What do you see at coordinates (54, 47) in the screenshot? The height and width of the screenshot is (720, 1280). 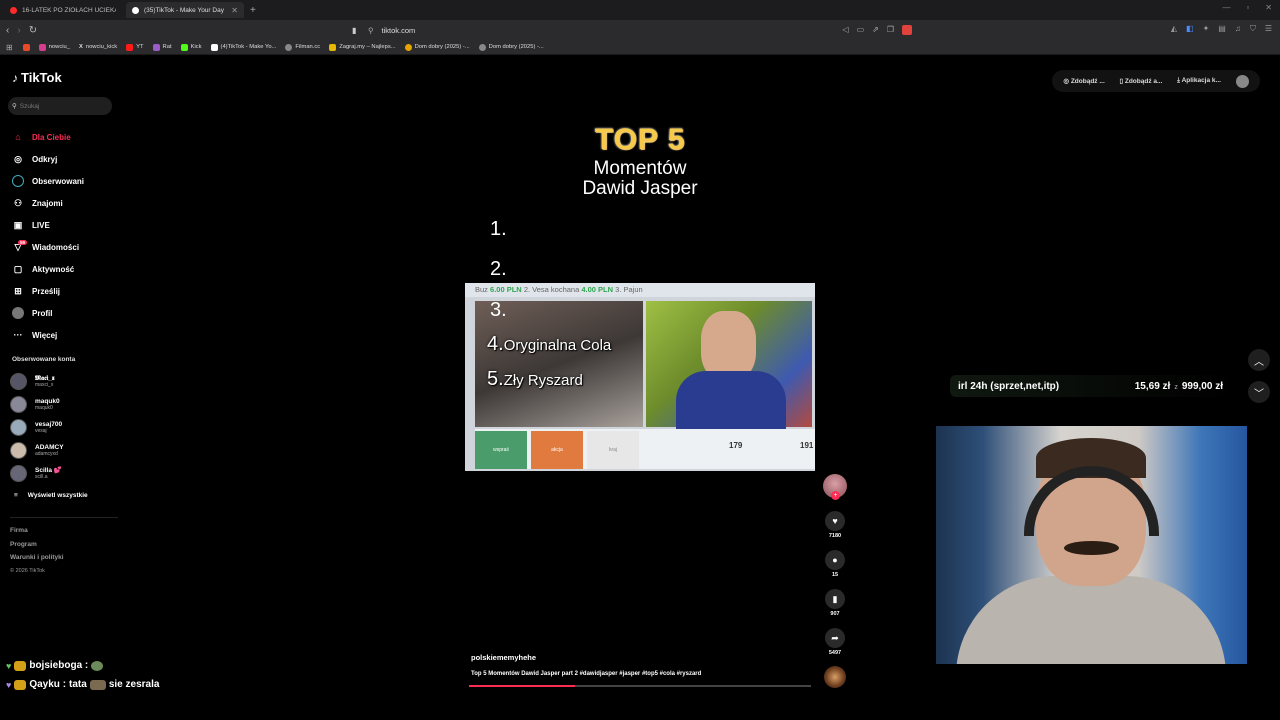 I see `bookmark-item: nowciu_` at bounding box center [54, 47].